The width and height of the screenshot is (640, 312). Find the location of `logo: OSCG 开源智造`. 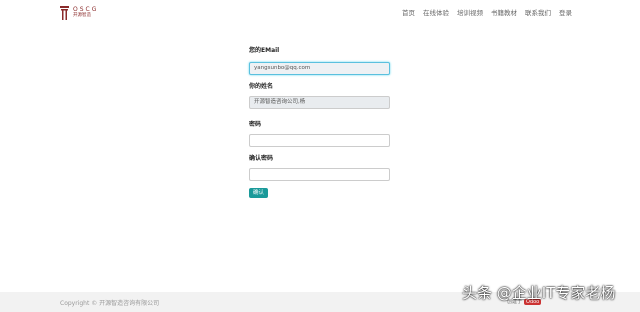

logo: OSCG 开源智造 is located at coordinates (79, 13).